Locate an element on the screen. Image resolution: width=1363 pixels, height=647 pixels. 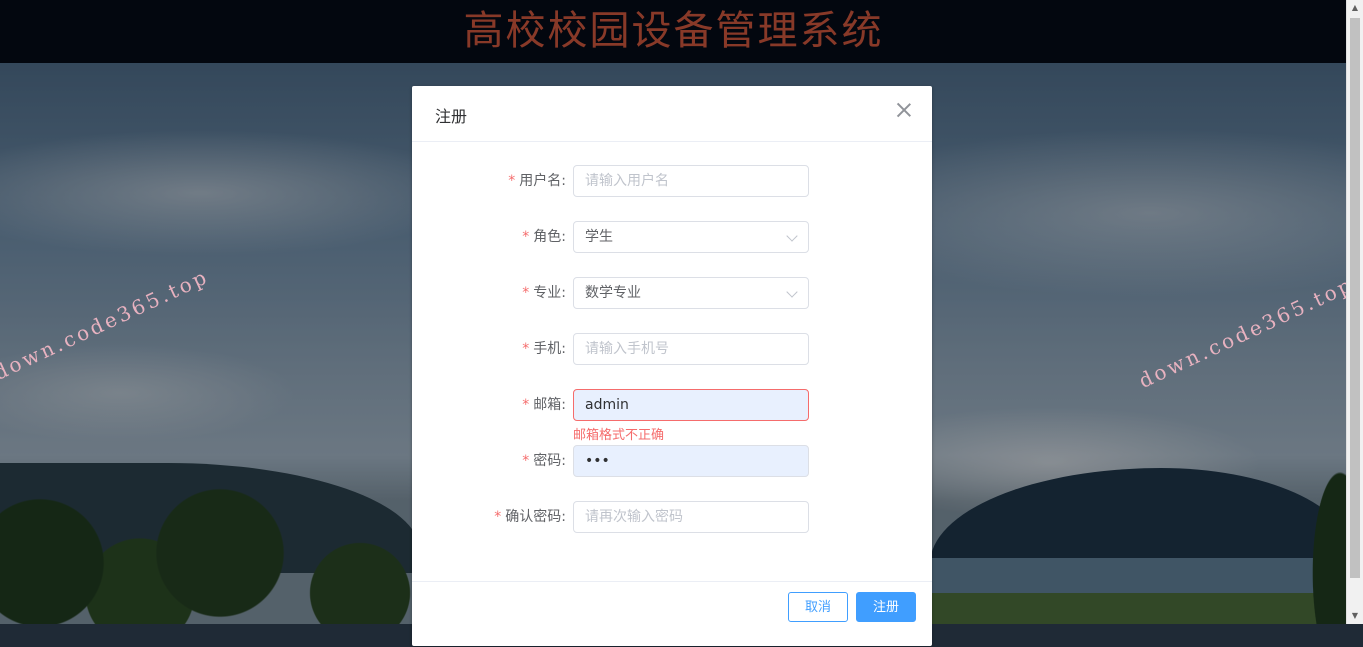
form-row-confirm-password: * 确认密码: 请再次输入密码 is located at coordinates (672, 517).